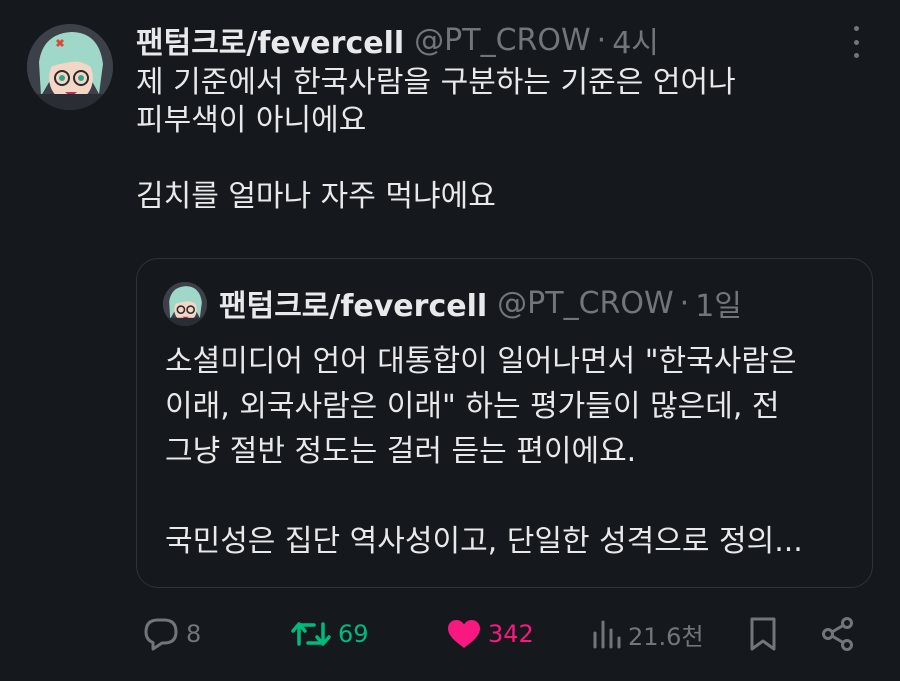 The image size is (900, 681). Describe the element at coordinates (316, 196) in the screenshot. I see `tweet-line: 김치를 얼마나 자주 먹냐에요` at that location.